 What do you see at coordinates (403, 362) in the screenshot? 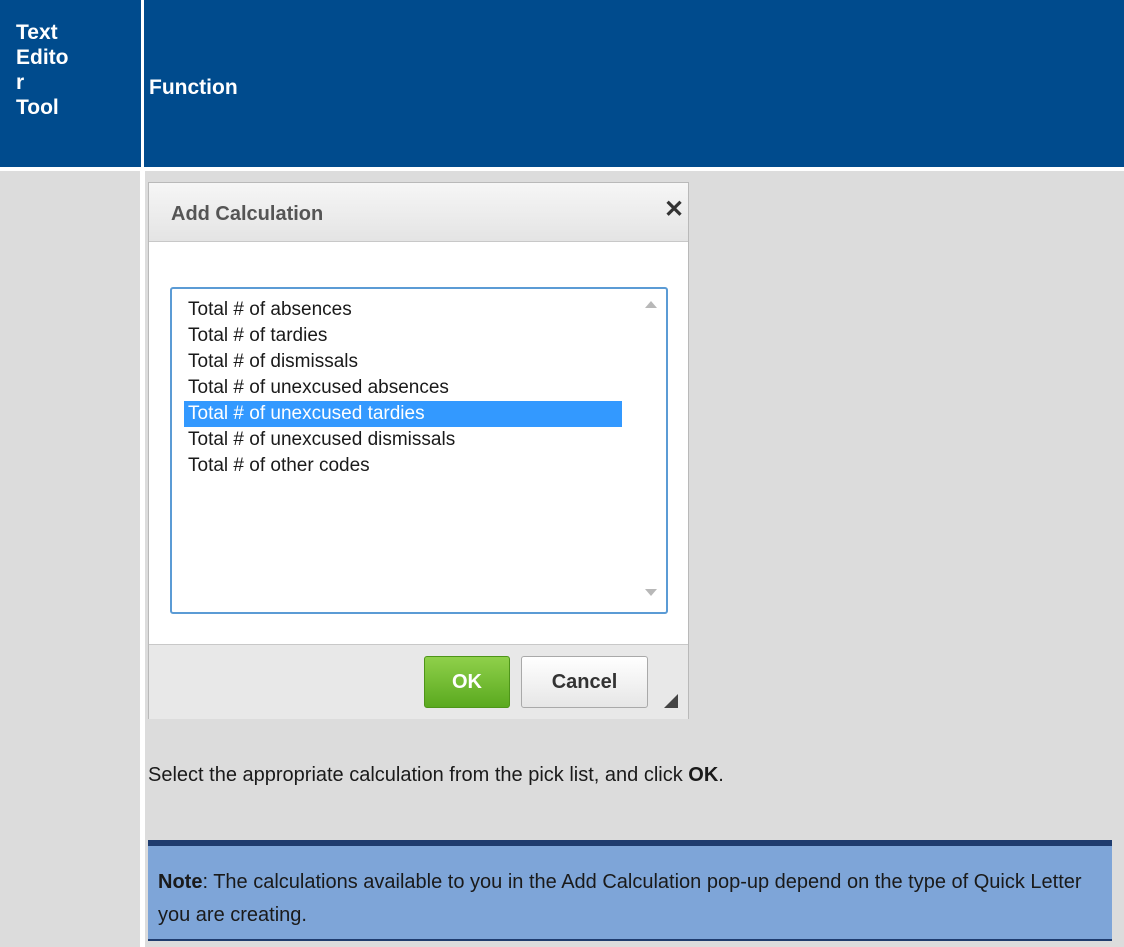
I see `list-item: Total # of dismissals` at bounding box center [403, 362].